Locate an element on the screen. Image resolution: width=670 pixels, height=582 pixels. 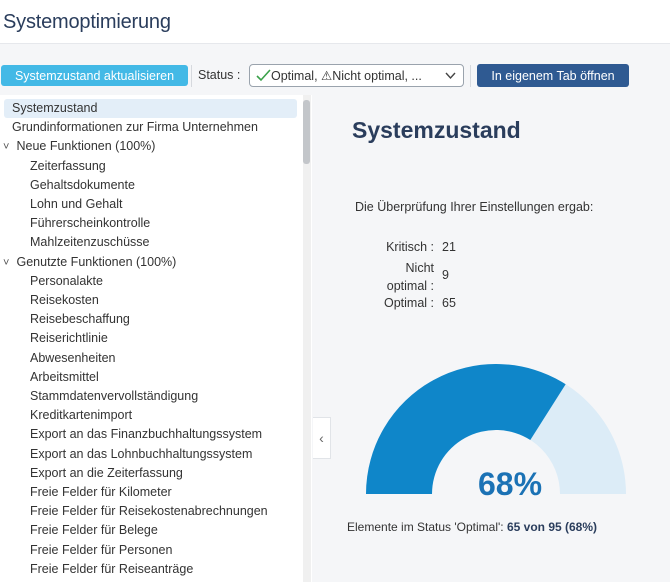
tree-item-label: Grundinformationen zur Firma Unternehmen is located at coordinates (135, 127).